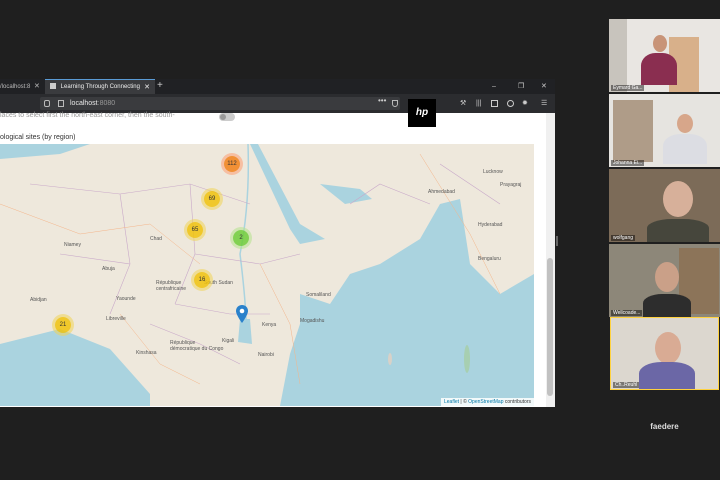 This screenshot has height=480, width=720. What do you see at coordinates (626, 385) in the screenshot?
I see `participant-name: Ch..Reuhl` at bounding box center [626, 385].